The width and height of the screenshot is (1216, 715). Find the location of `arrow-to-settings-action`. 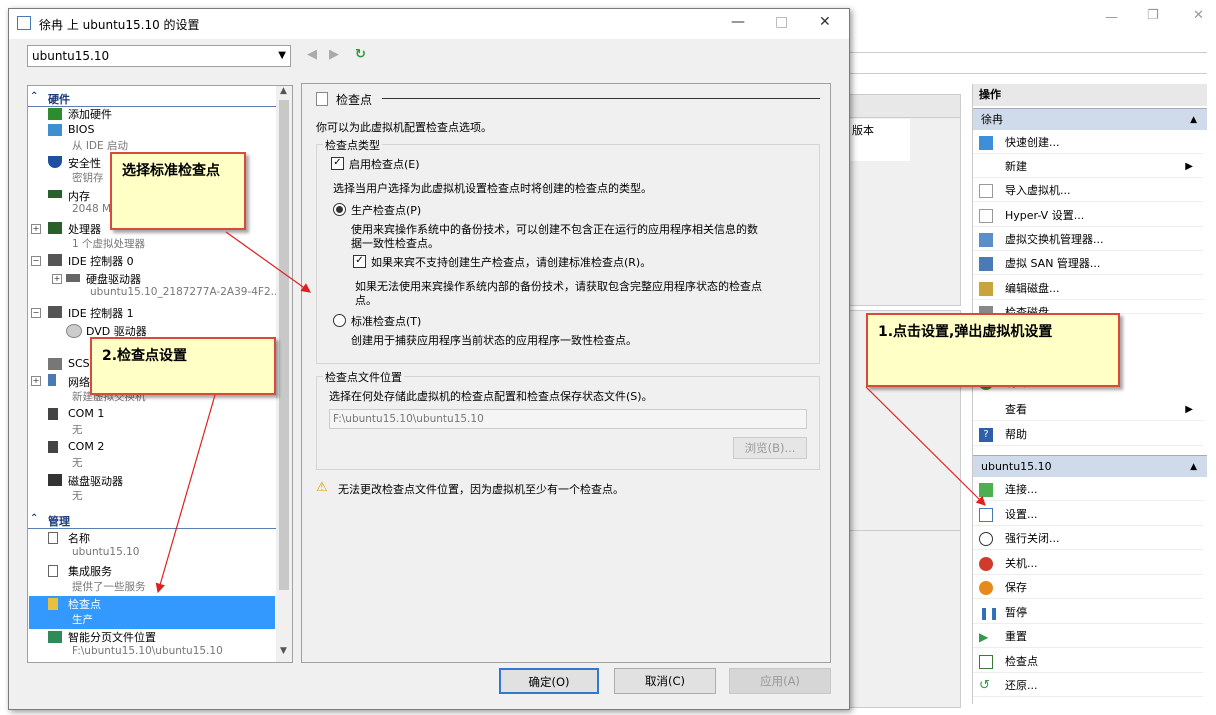

arrow-to-settings-action is located at coordinates (925, 446).